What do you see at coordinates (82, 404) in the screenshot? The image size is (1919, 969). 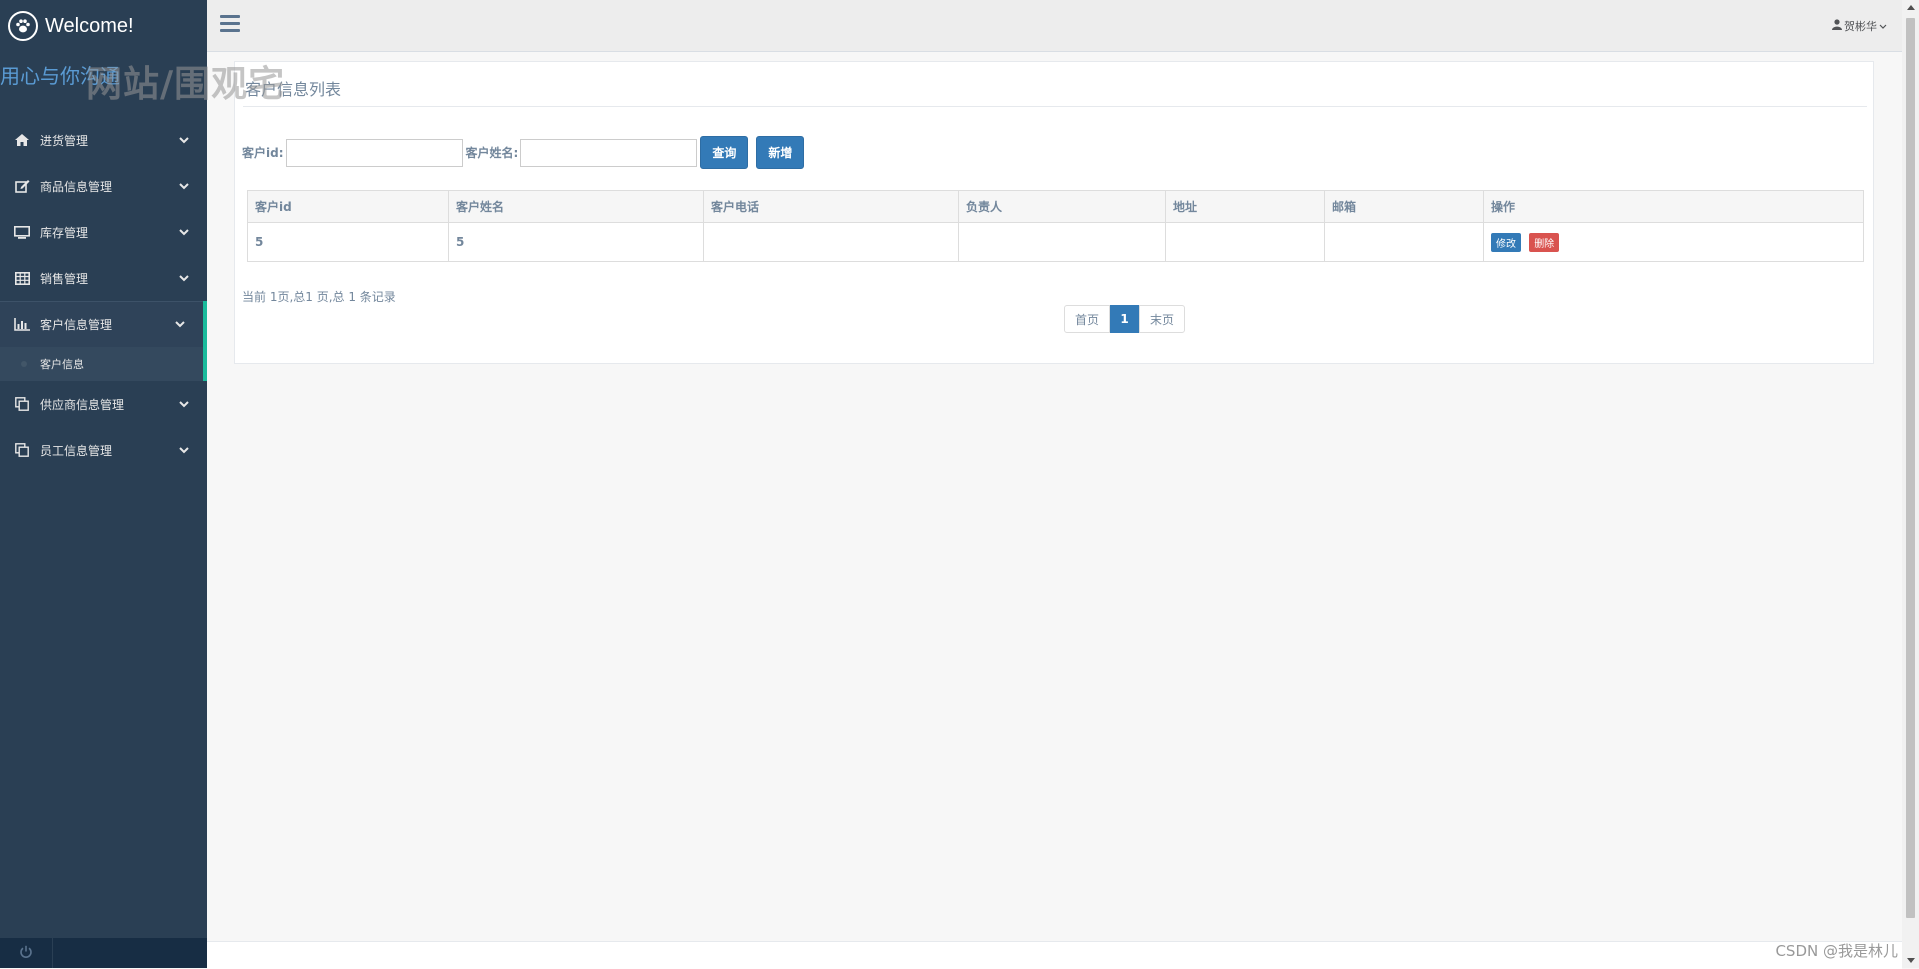 I see `sidebar-item-label: 供应商信息管理` at bounding box center [82, 404].